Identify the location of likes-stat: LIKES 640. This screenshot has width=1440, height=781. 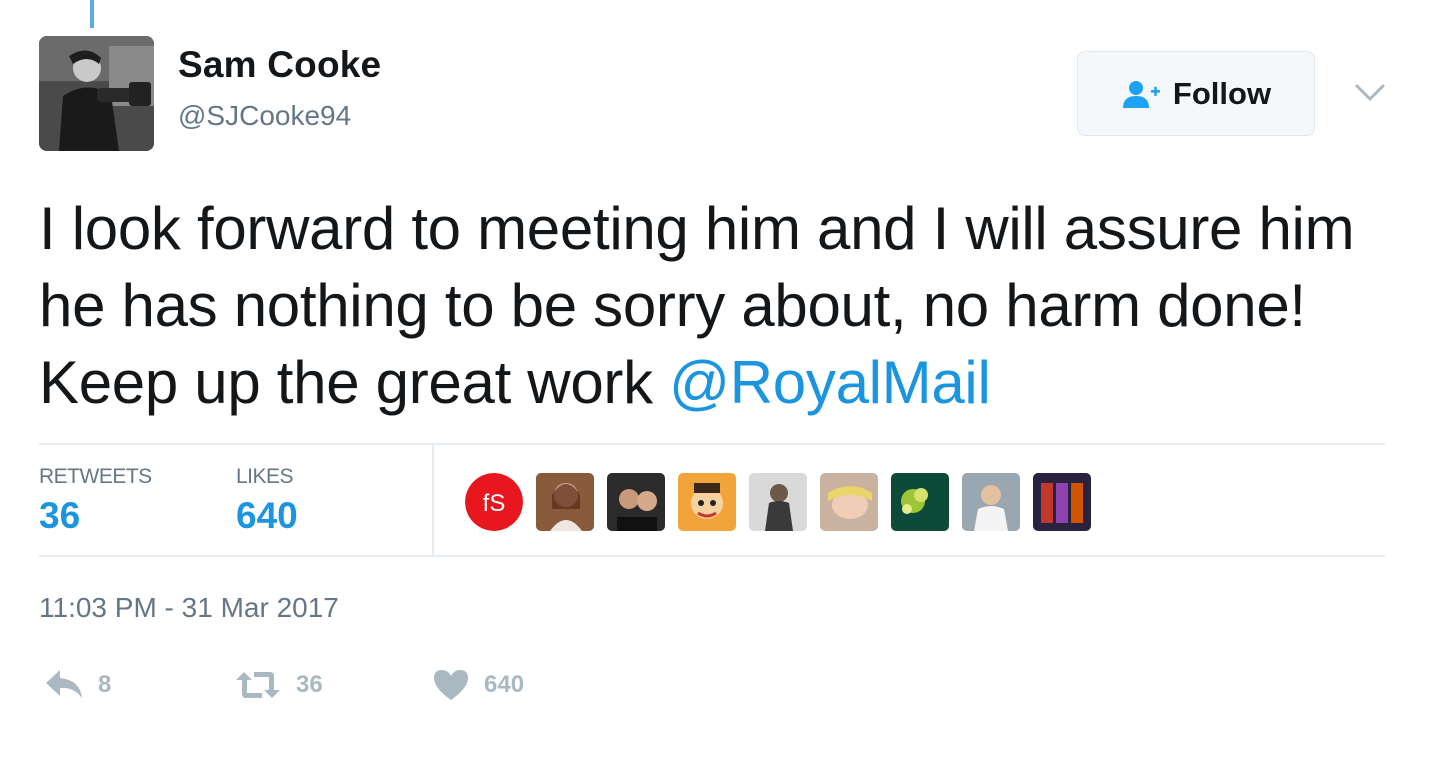
(267, 501).